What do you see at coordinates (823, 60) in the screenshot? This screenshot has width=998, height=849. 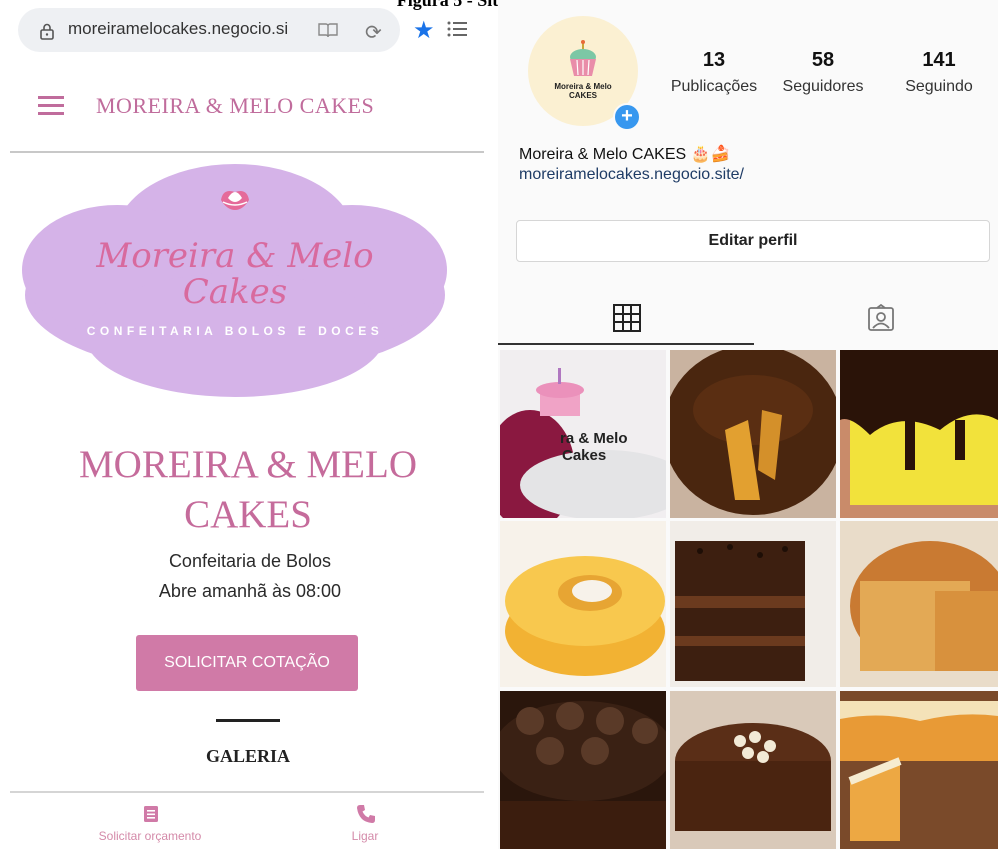 I see `followers-count: 58` at bounding box center [823, 60].